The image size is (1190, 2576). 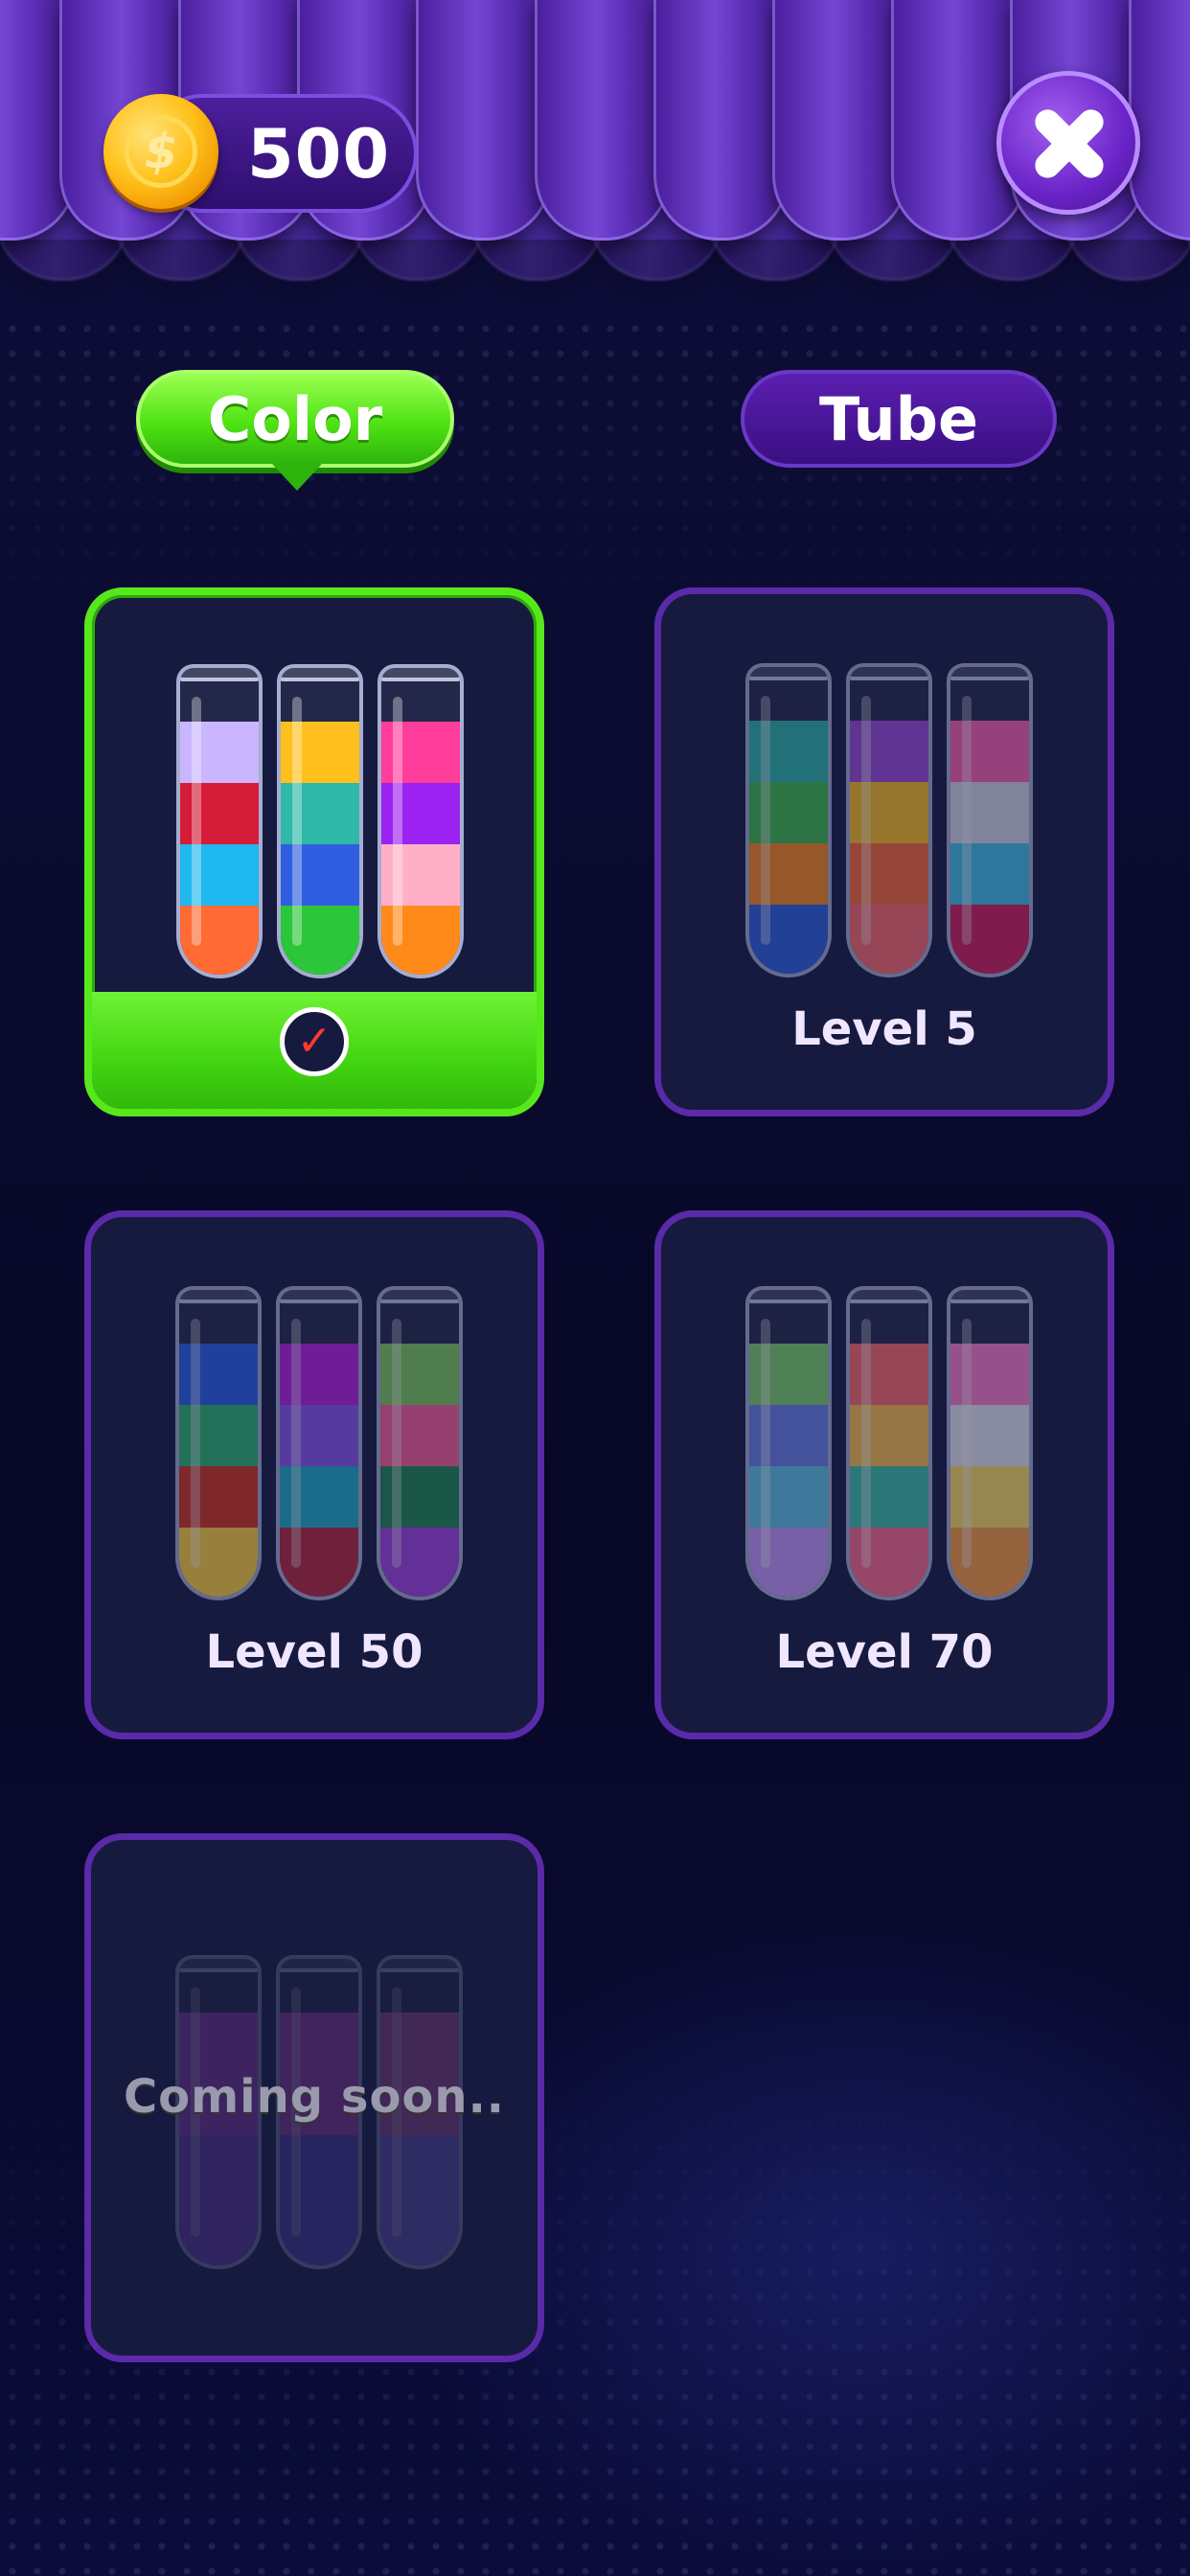 I want to click on dot-pattern-top, so click(x=595, y=469).